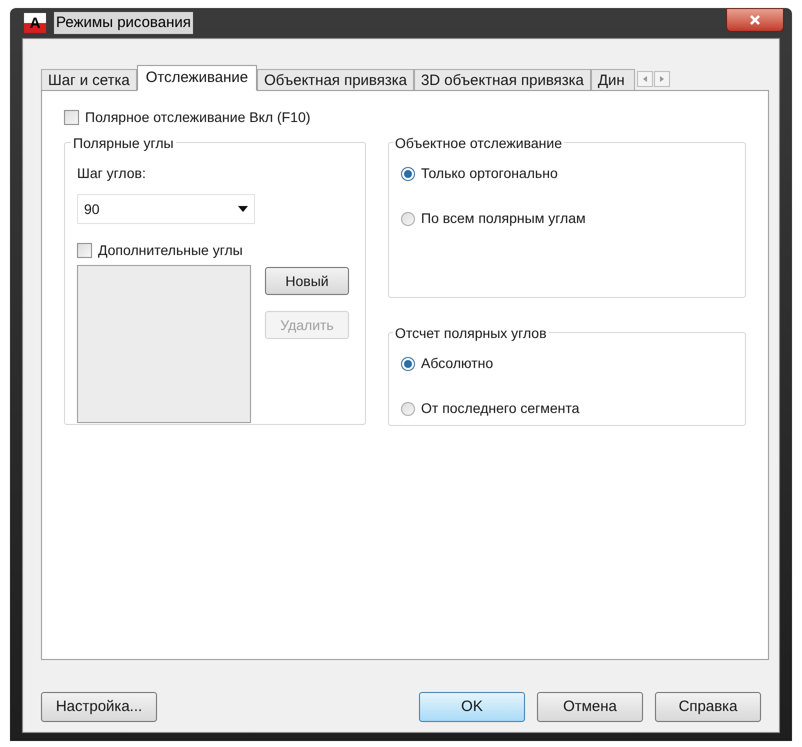 Image resolution: width=802 pixels, height=747 pixels. Describe the element at coordinates (708, 707) in the screenshot. I see `dialog-button: Справка` at that location.